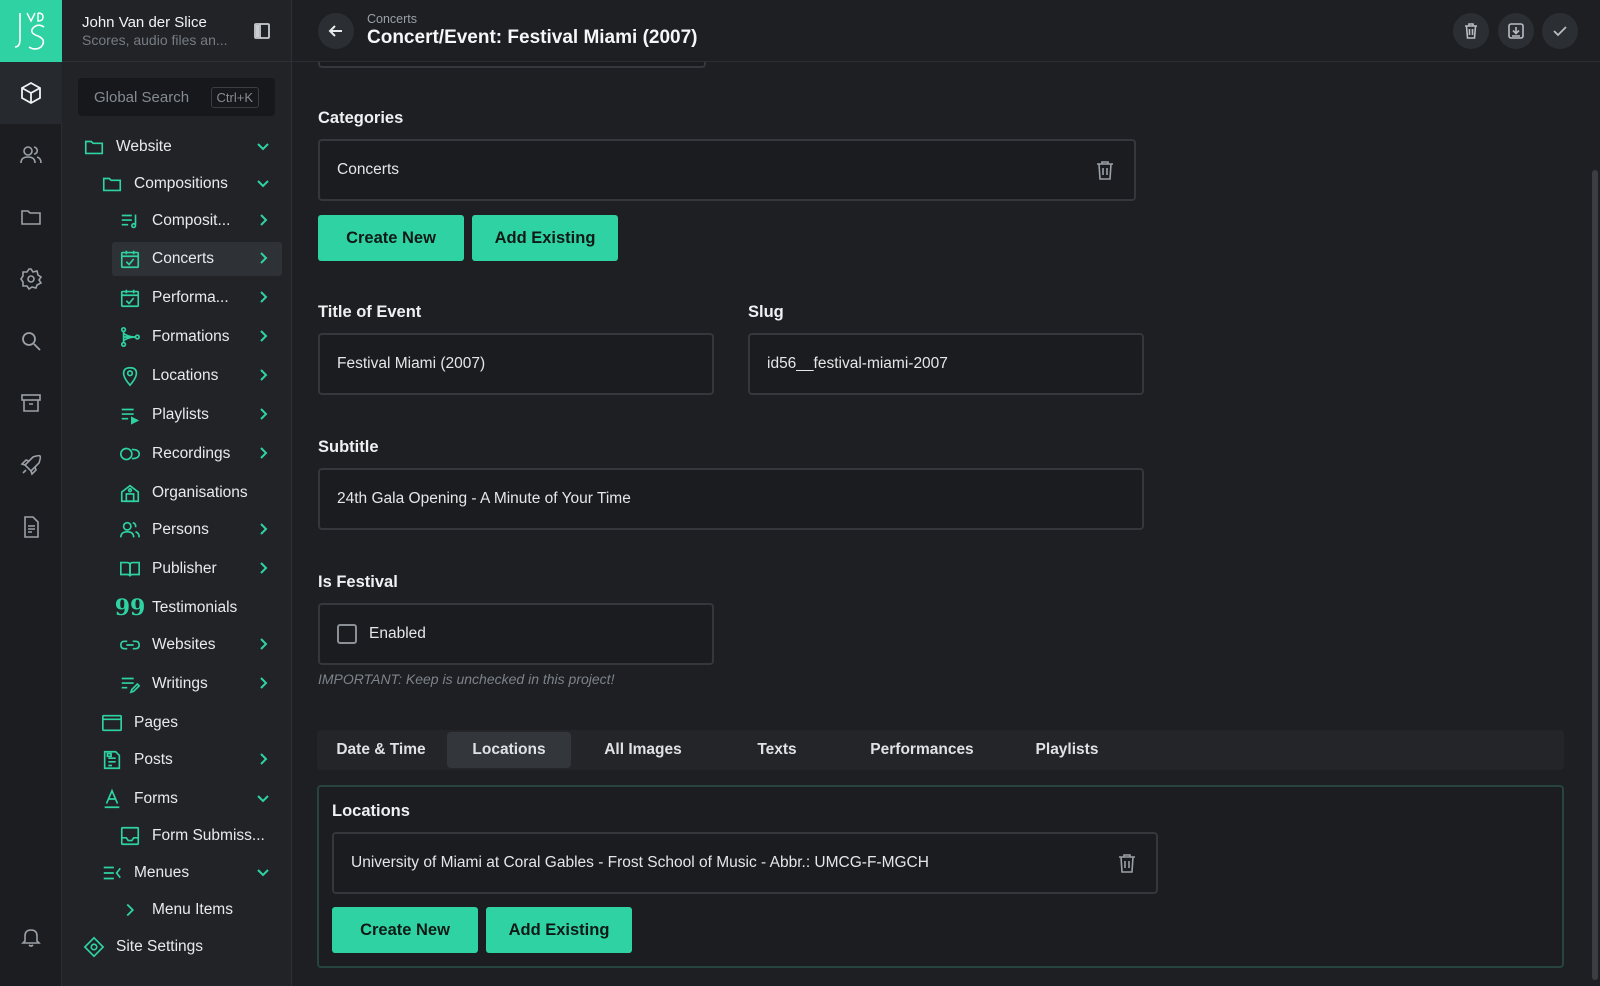 This screenshot has height=986, width=1600. Describe the element at coordinates (200, 684) in the screenshot. I see `tree-writings: Writings` at that location.